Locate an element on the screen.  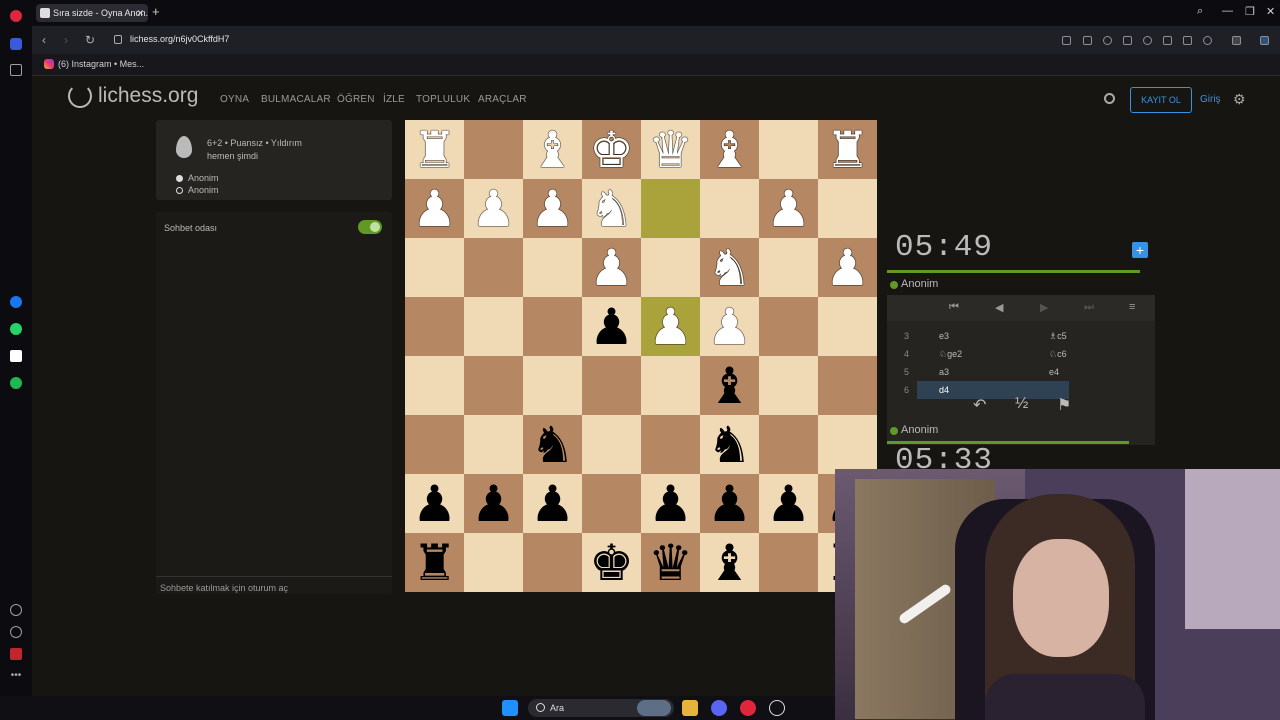
move-row: 3 e3 ♗c5 is located at coordinates (1021, 336).